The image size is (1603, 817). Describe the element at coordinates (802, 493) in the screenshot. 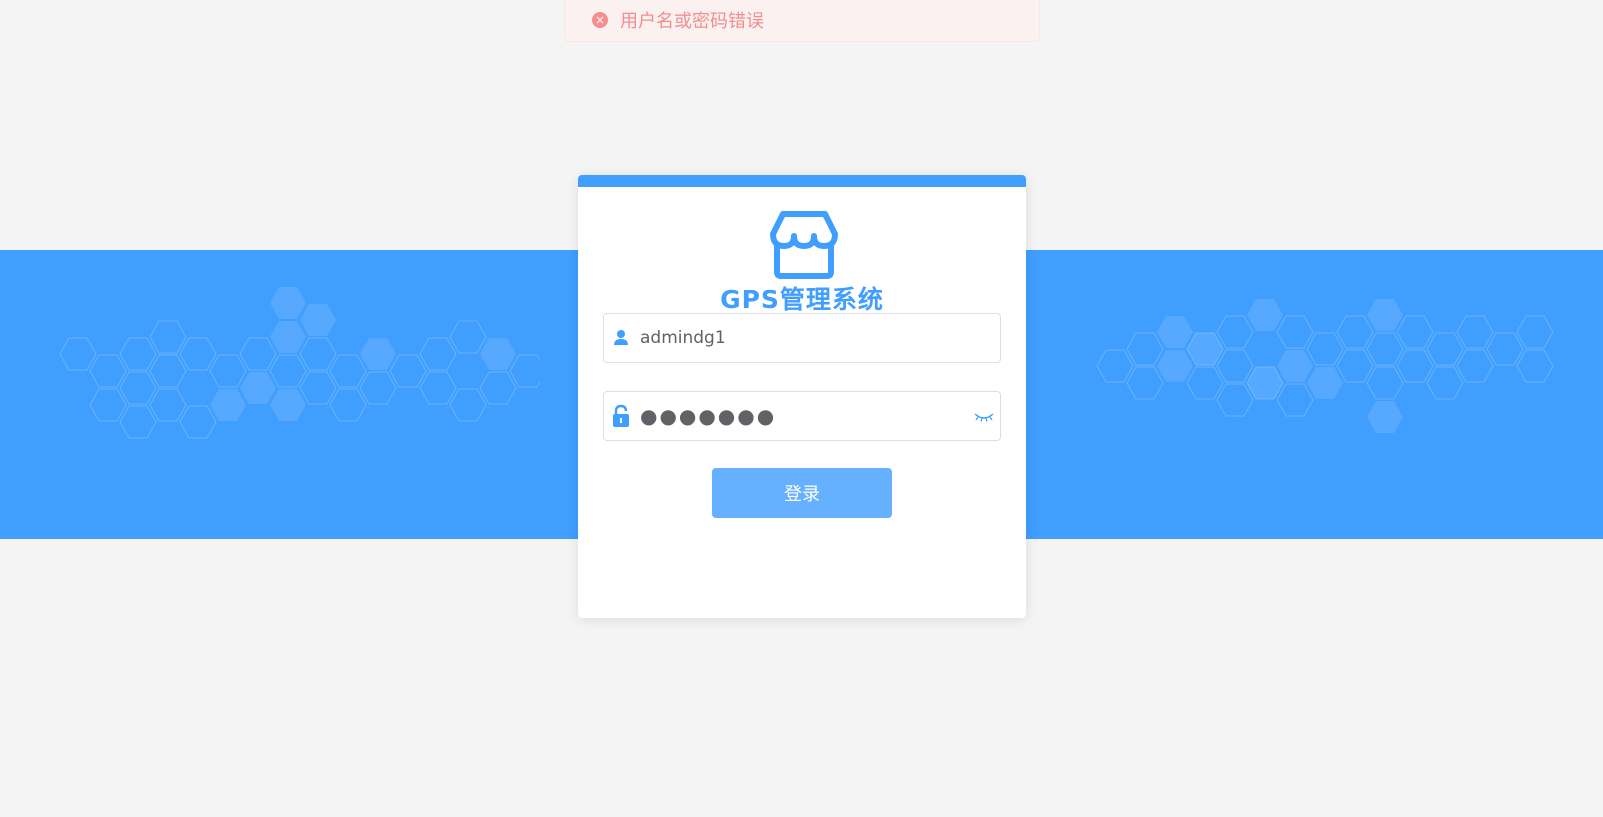

I see `login-button: 登录` at that location.